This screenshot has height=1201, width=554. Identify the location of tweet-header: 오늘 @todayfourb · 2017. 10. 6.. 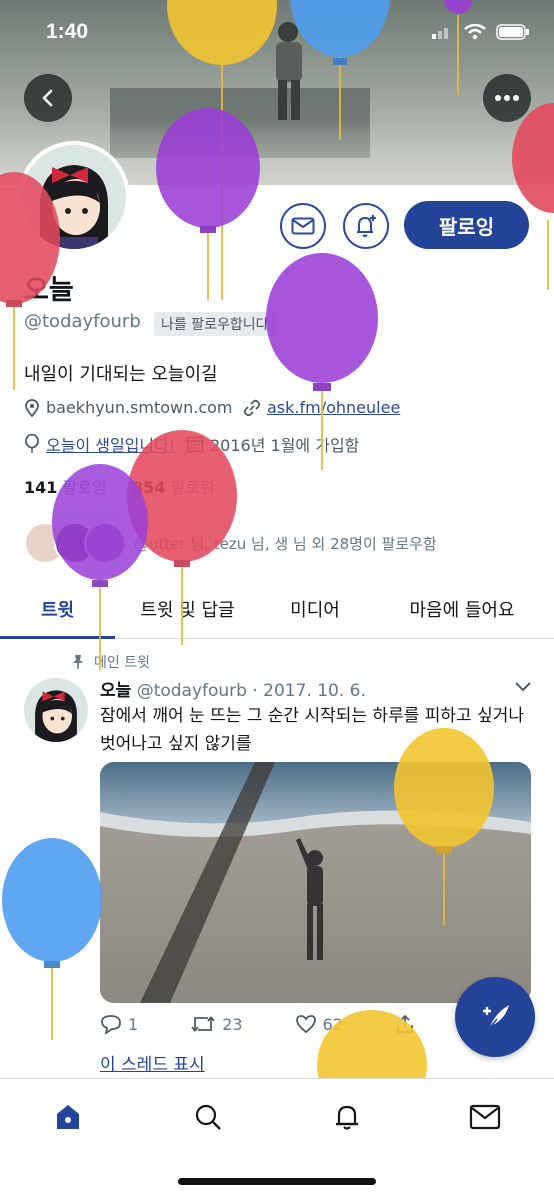
(233, 688).